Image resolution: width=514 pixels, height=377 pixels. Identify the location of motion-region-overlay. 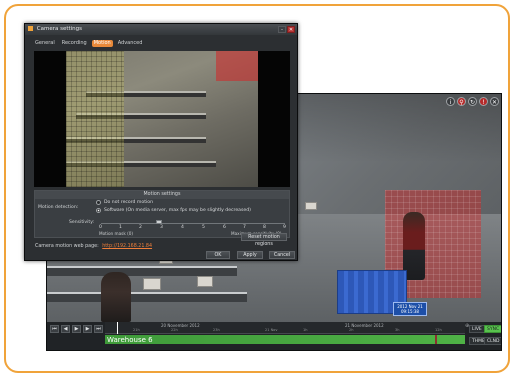
(237, 66).